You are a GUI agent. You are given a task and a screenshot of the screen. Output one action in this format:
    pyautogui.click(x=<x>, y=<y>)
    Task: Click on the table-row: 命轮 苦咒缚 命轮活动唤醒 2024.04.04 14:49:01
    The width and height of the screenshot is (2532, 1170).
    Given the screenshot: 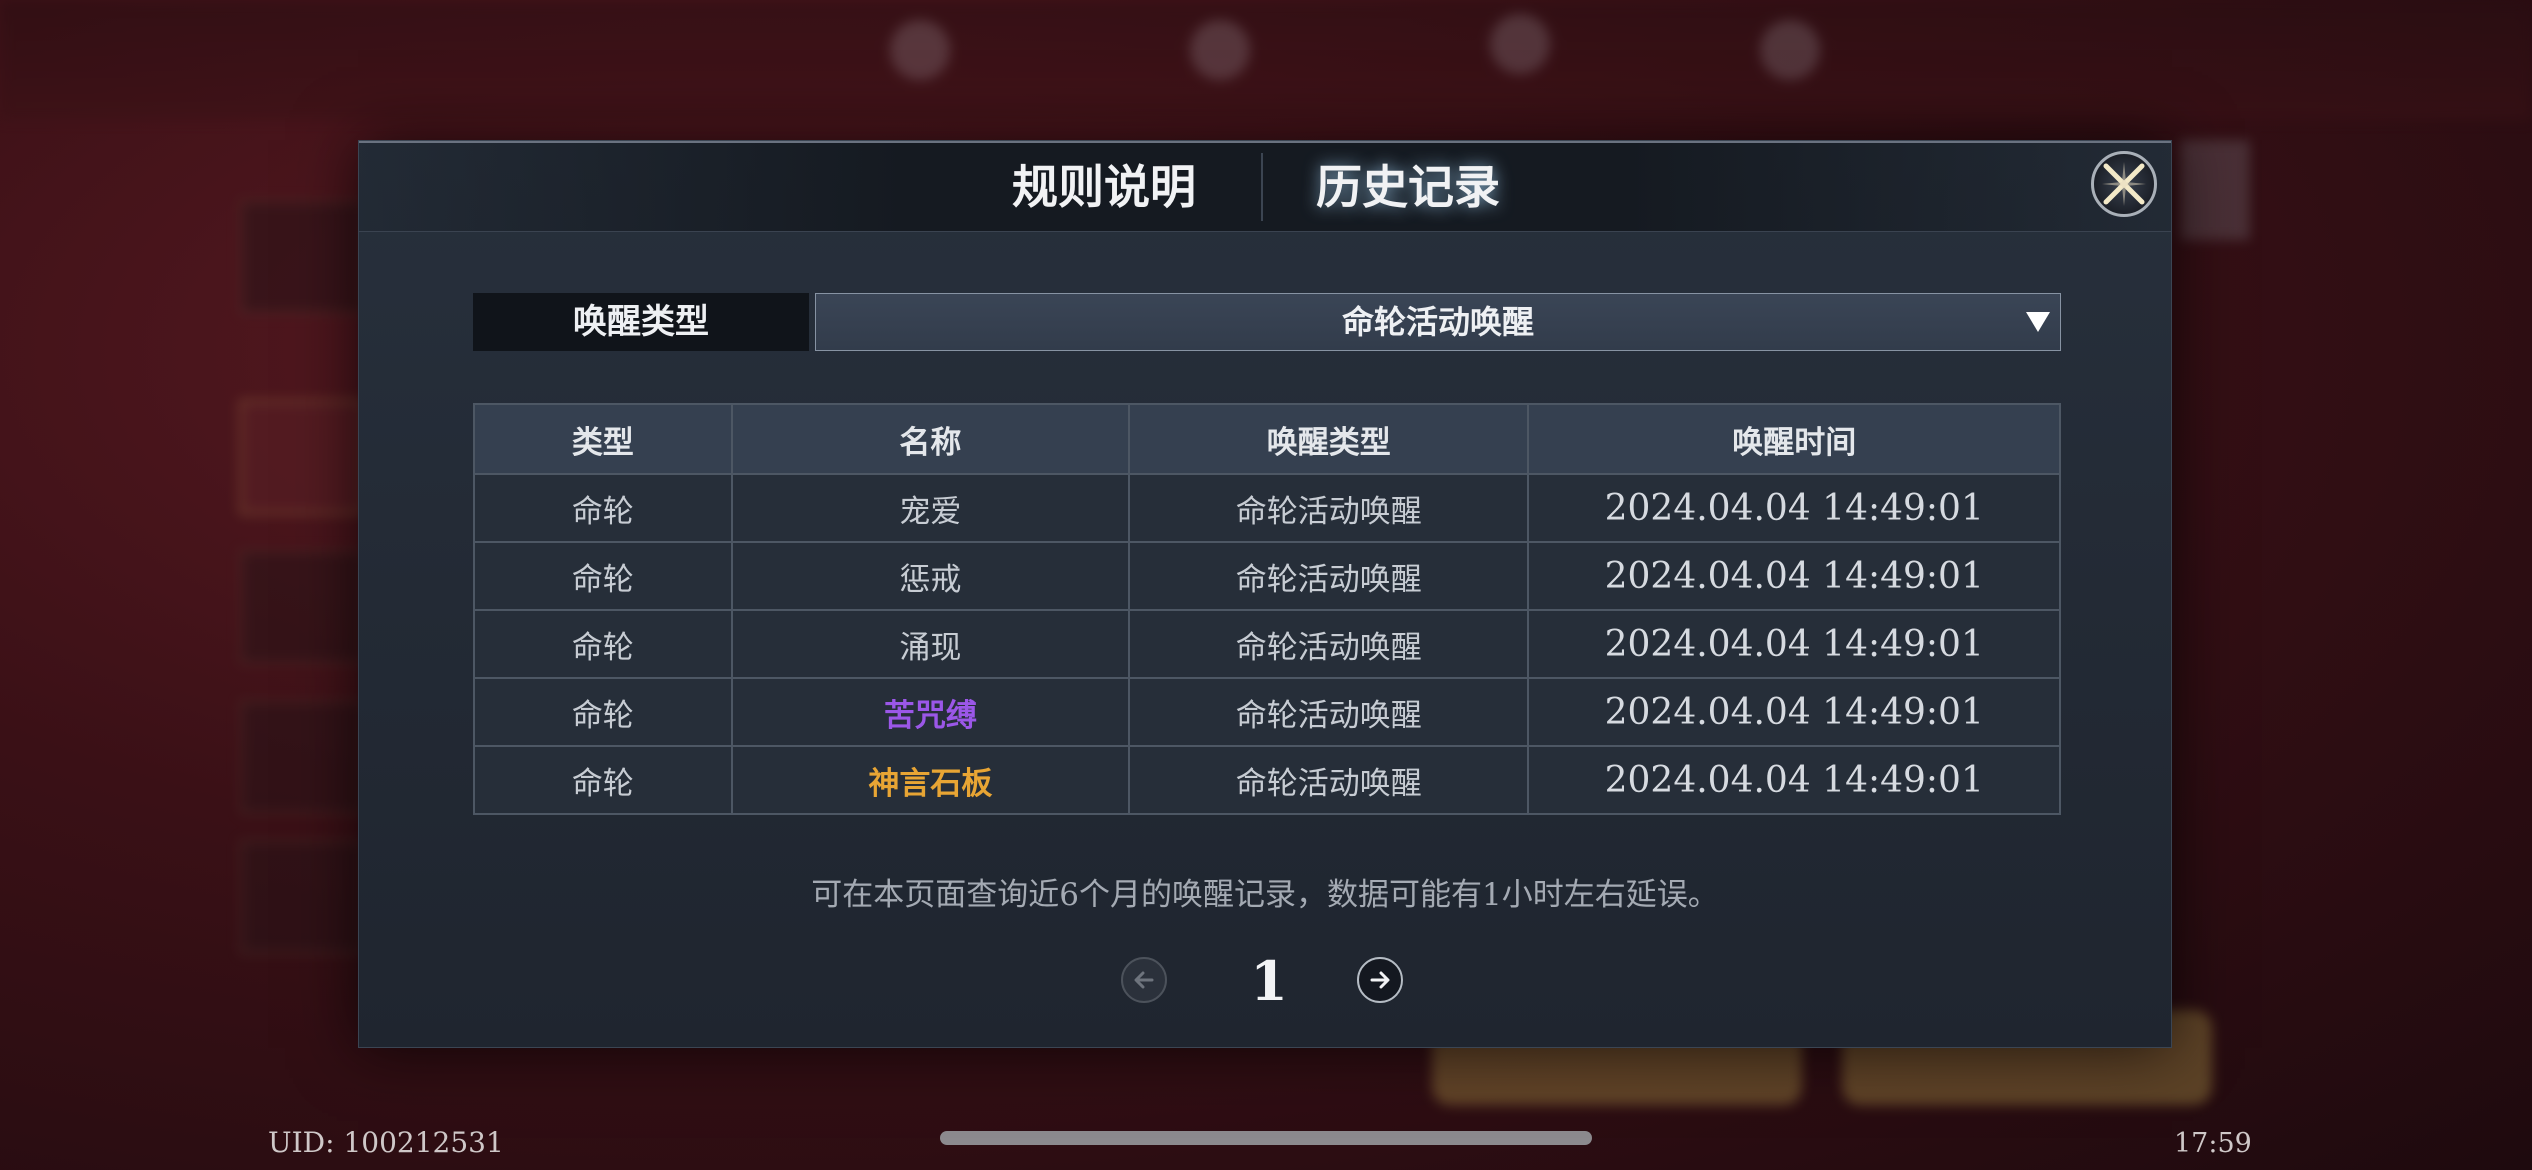 What is the action you would take?
    pyautogui.click(x=1267, y=712)
    